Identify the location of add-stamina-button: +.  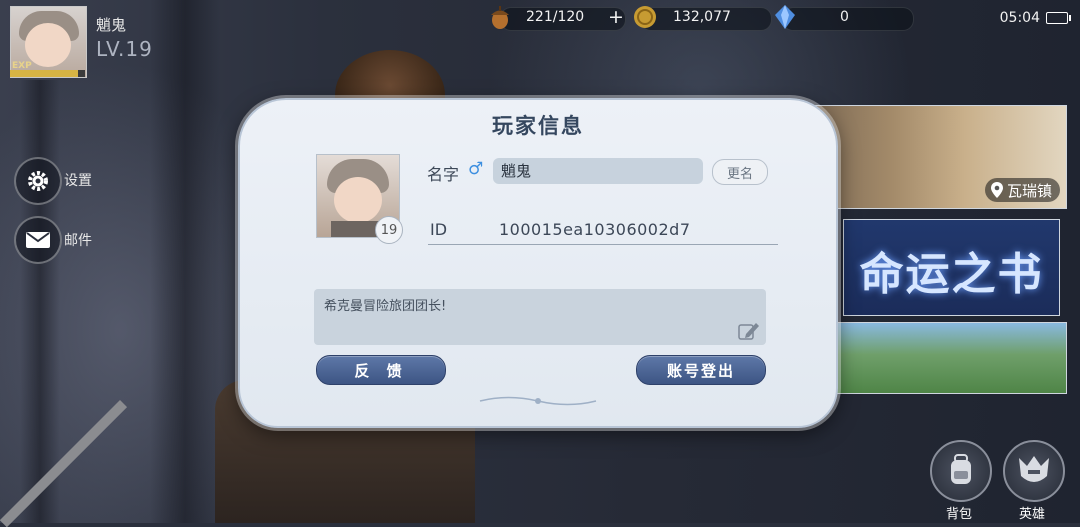
(616, 17).